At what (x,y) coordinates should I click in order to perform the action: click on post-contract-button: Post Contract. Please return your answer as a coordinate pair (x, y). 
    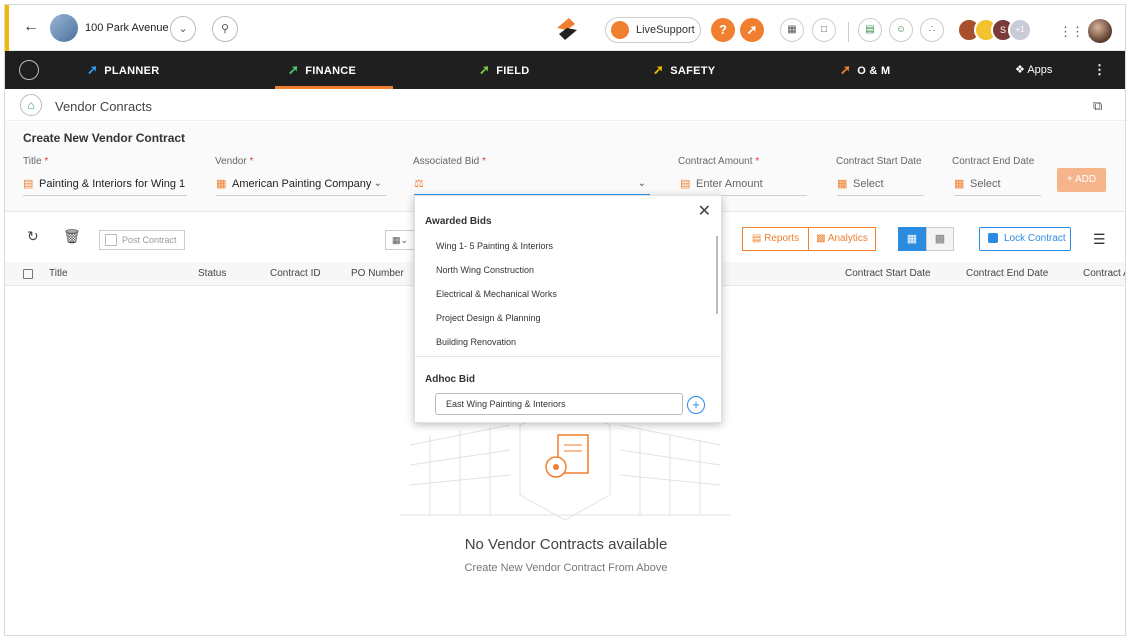
    Looking at the image, I should click on (142, 240).